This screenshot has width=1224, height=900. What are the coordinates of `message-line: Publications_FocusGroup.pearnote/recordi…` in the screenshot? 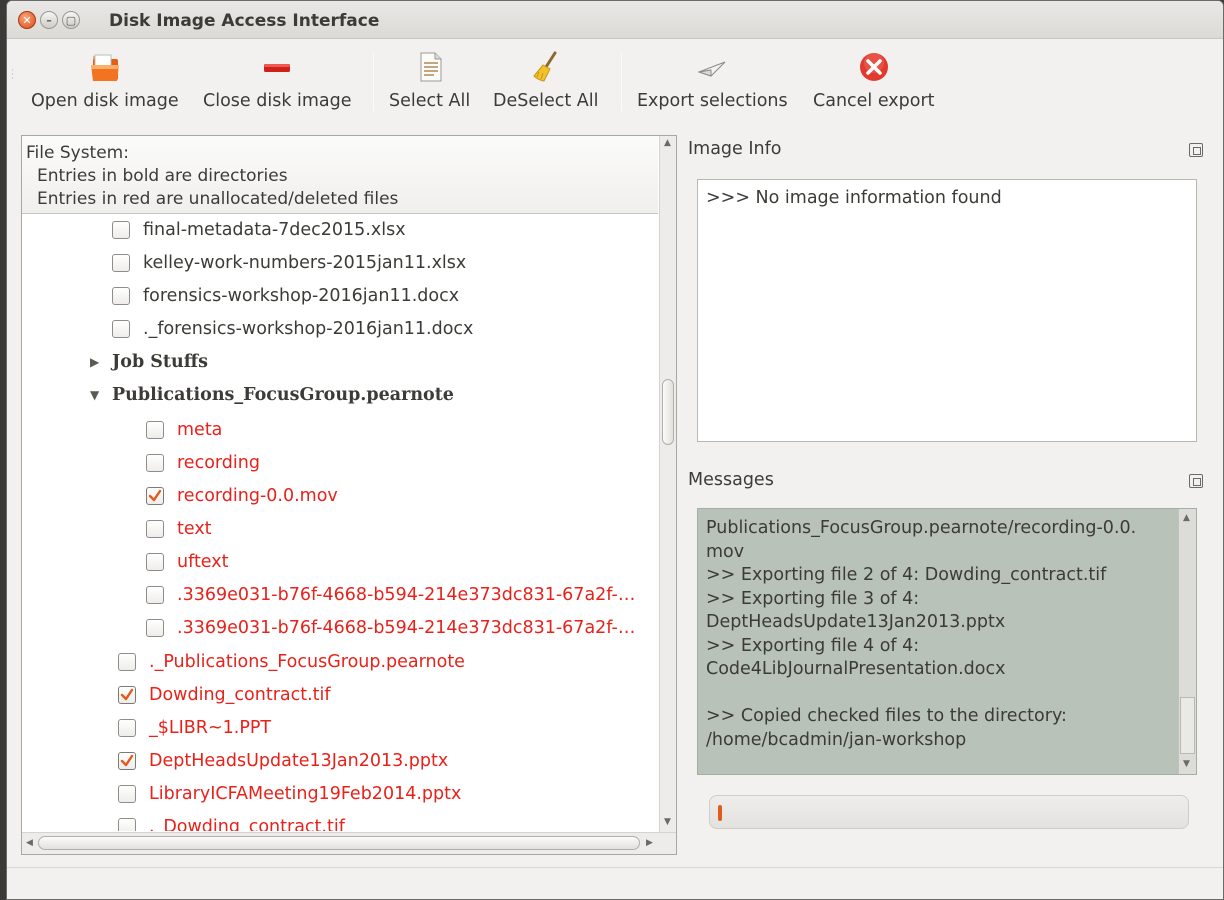 It's located at (921, 528).